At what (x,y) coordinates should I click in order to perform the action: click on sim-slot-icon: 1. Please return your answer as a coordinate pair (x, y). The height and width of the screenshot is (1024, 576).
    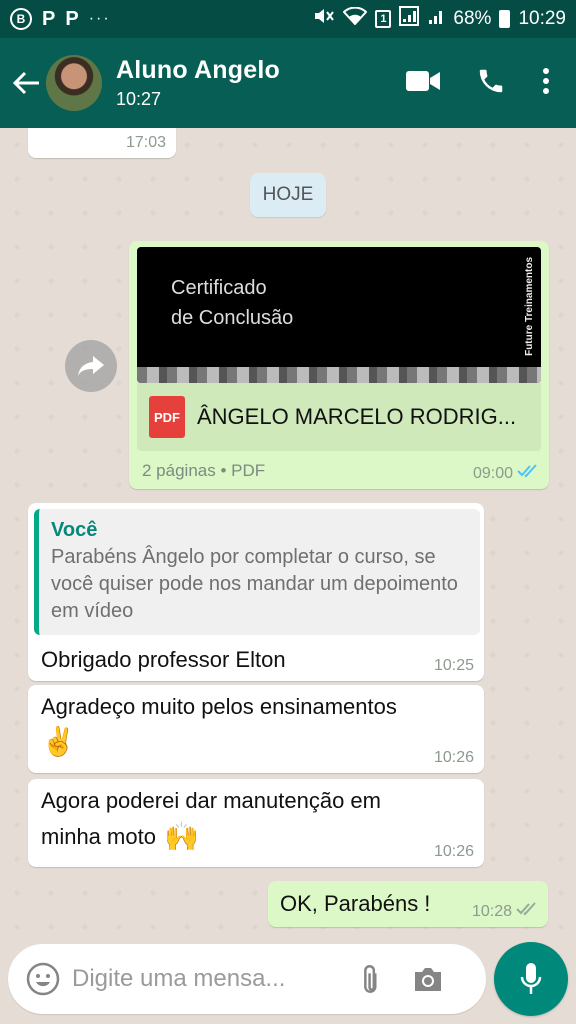
    Looking at the image, I should click on (383, 19).